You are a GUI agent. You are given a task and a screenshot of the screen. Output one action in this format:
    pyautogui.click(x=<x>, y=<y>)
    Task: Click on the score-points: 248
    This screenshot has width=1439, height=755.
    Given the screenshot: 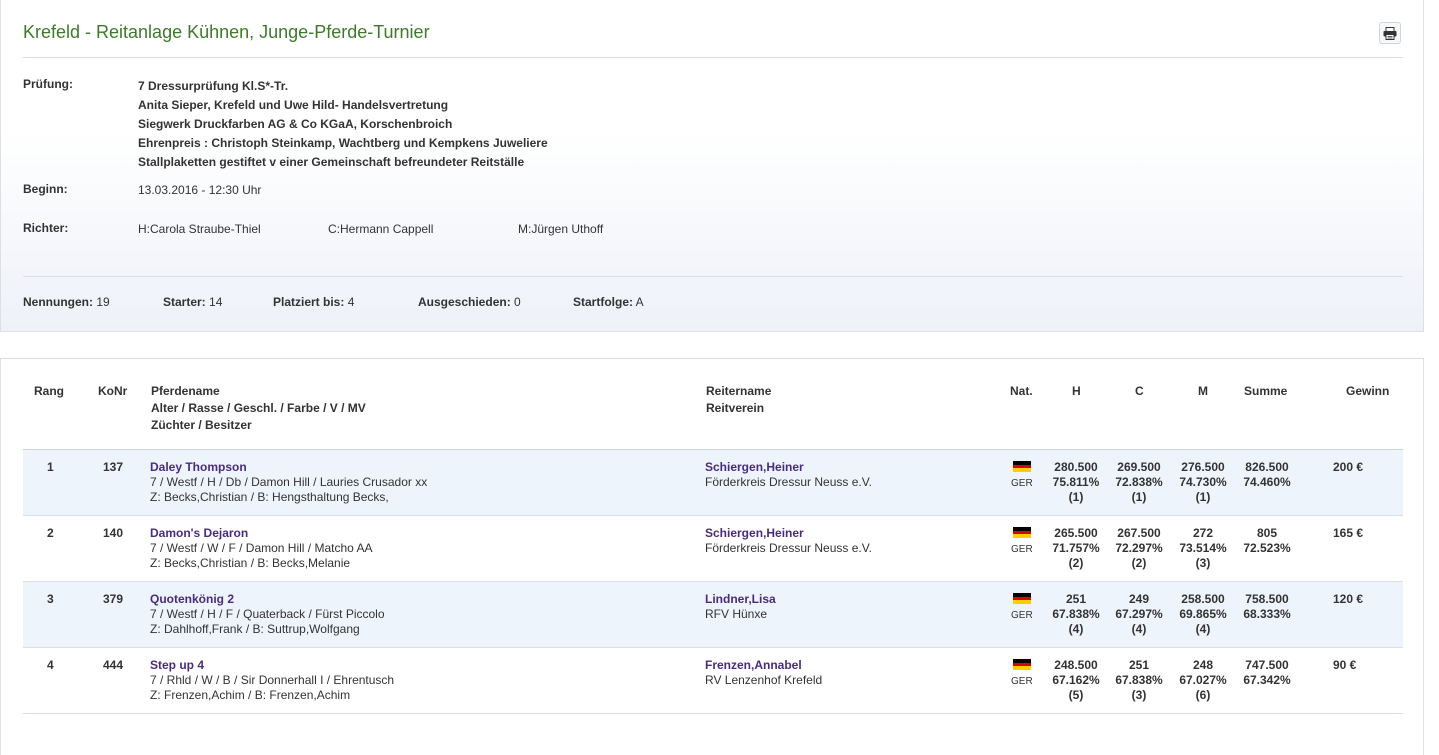 What is the action you would take?
    pyautogui.click(x=1203, y=665)
    